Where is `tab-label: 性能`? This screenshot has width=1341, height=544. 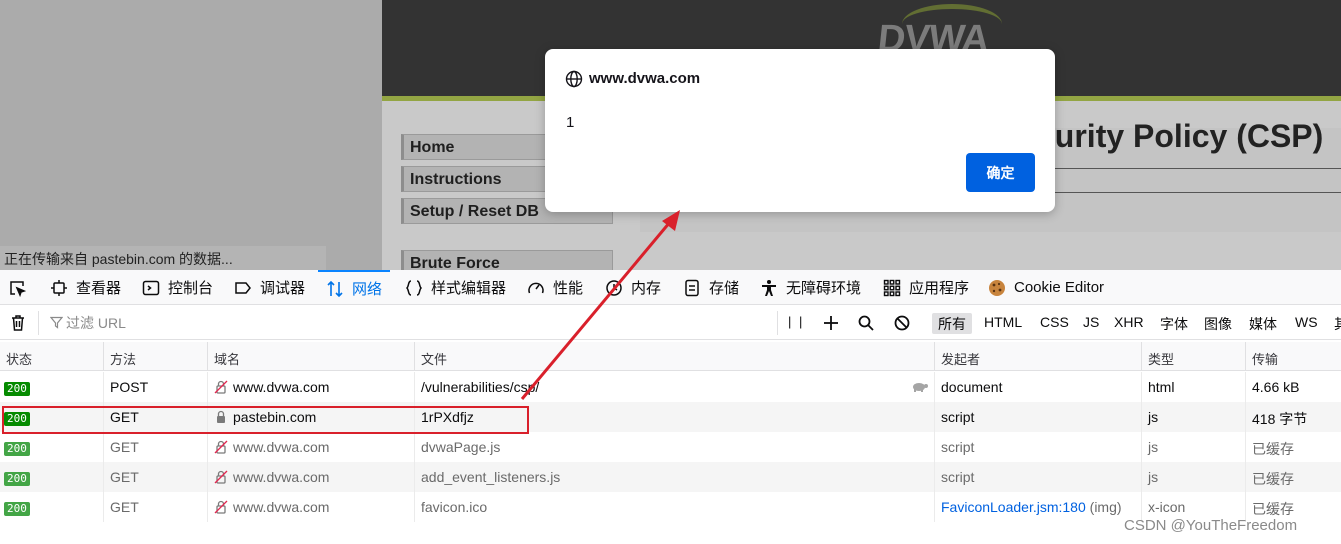
tab-label: 性能 is located at coordinates (568, 288).